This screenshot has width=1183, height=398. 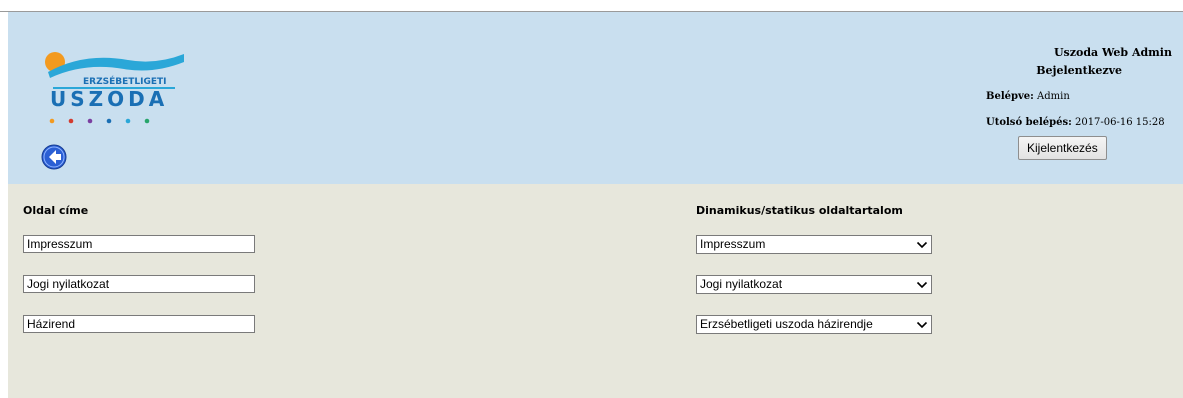 I want to click on page-content-column-header: Dinamikus/statikus oldaltartalom, so click(x=799, y=210).